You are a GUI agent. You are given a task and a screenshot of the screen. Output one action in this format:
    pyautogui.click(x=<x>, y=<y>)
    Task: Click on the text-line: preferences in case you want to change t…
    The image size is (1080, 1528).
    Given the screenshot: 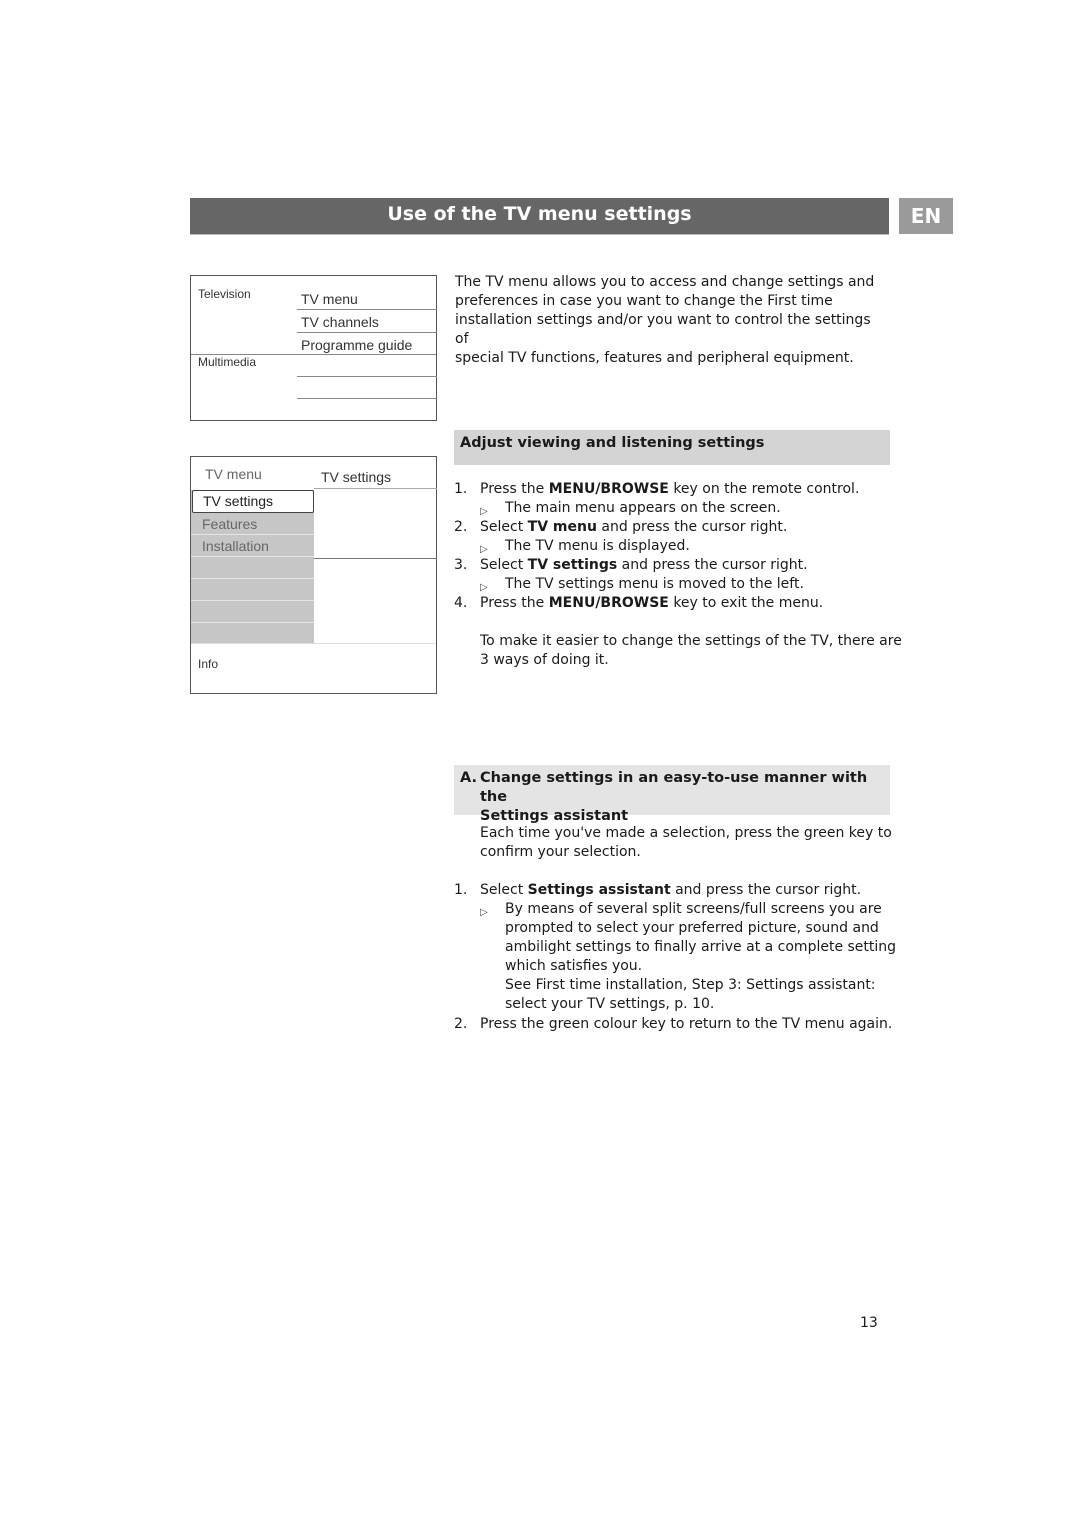 What is the action you would take?
    pyautogui.click(x=644, y=301)
    